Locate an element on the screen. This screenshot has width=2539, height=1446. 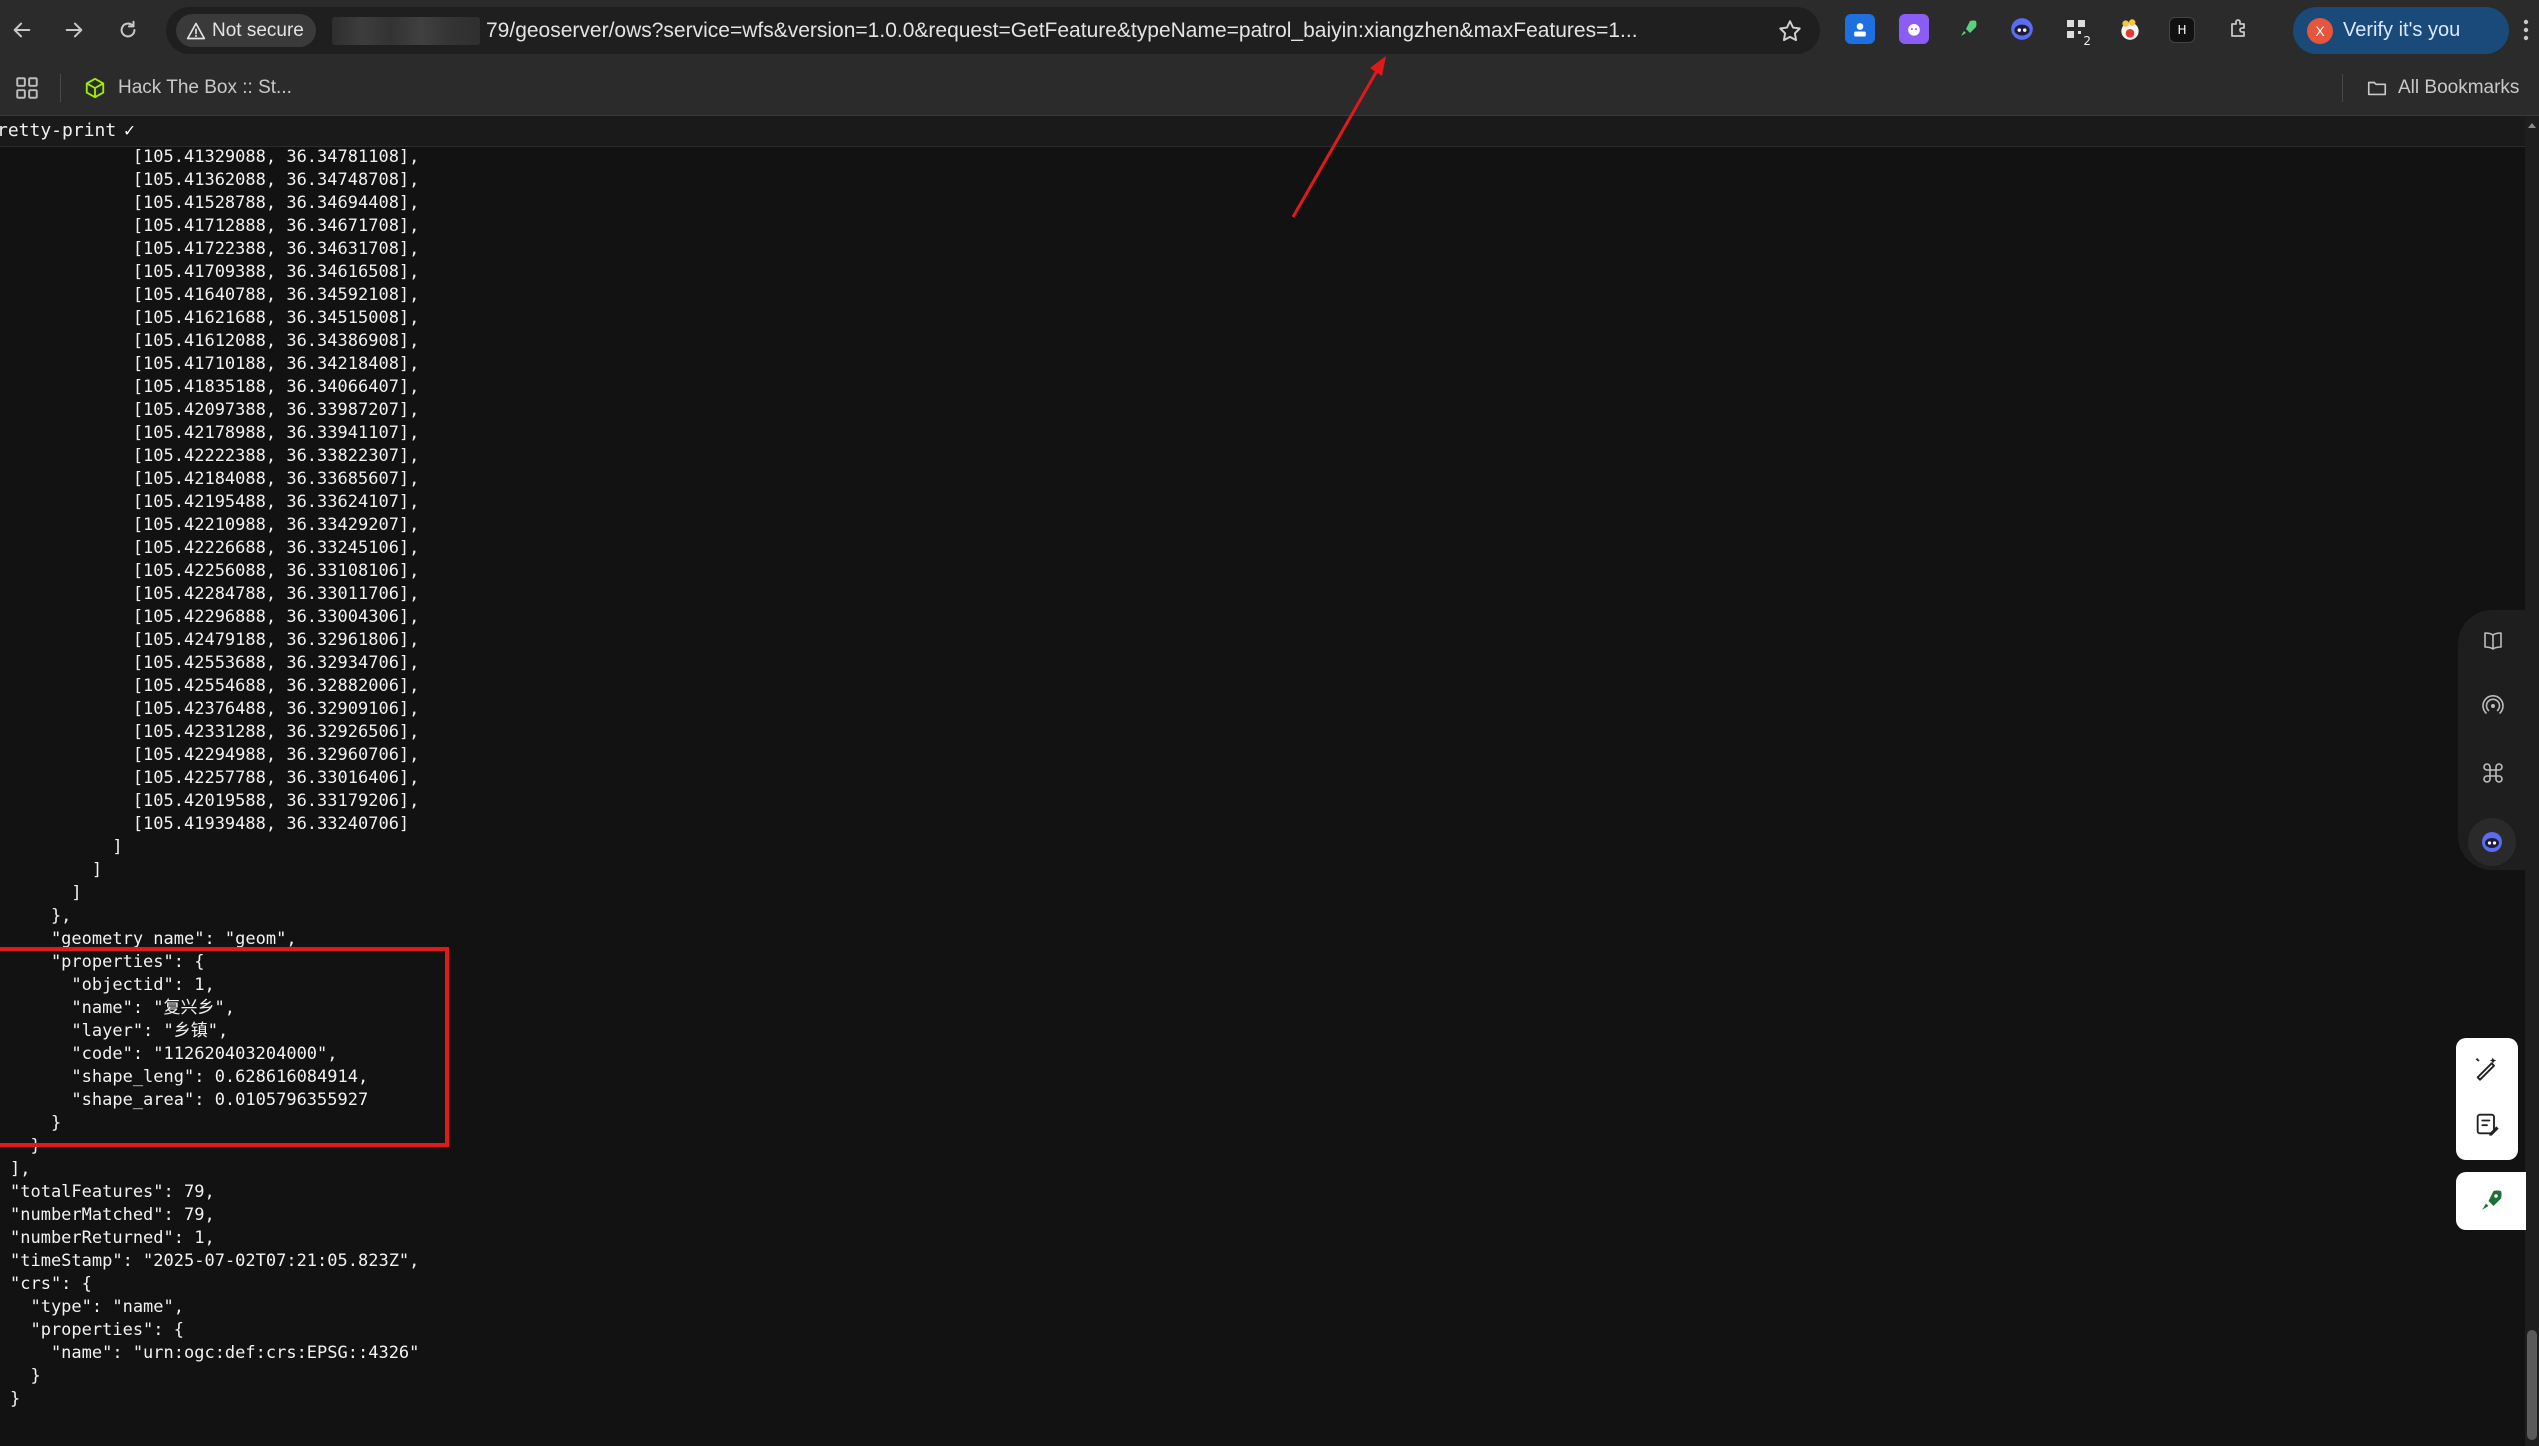
json-line: "name": "urn:ogc:def:crs:EPSG::4326" is located at coordinates (215, 1353).